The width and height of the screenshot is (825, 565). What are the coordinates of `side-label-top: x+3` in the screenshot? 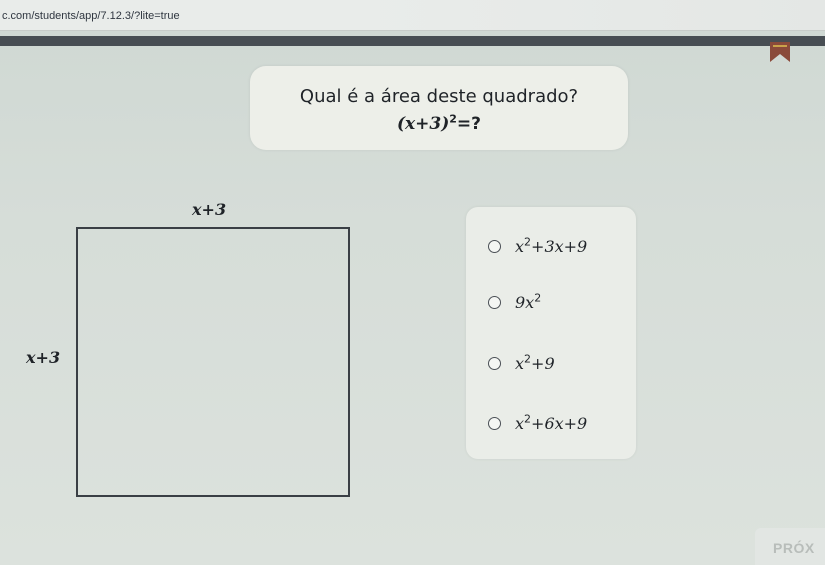 It's located at (209, 209).